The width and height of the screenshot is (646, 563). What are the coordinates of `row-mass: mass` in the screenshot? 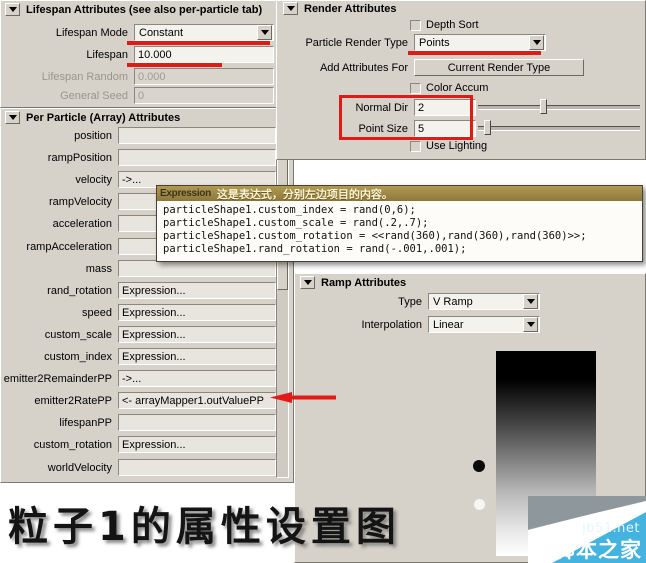 It's located at (138, 268).